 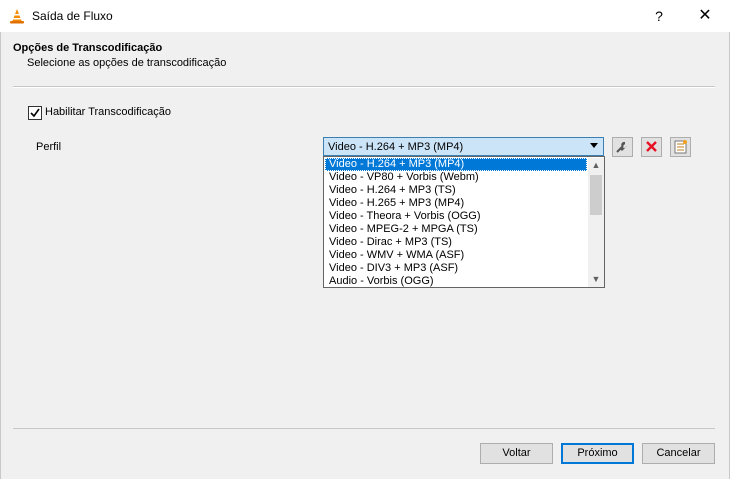 I want to click on chevron-down-icon, so click(x=594, y=145).